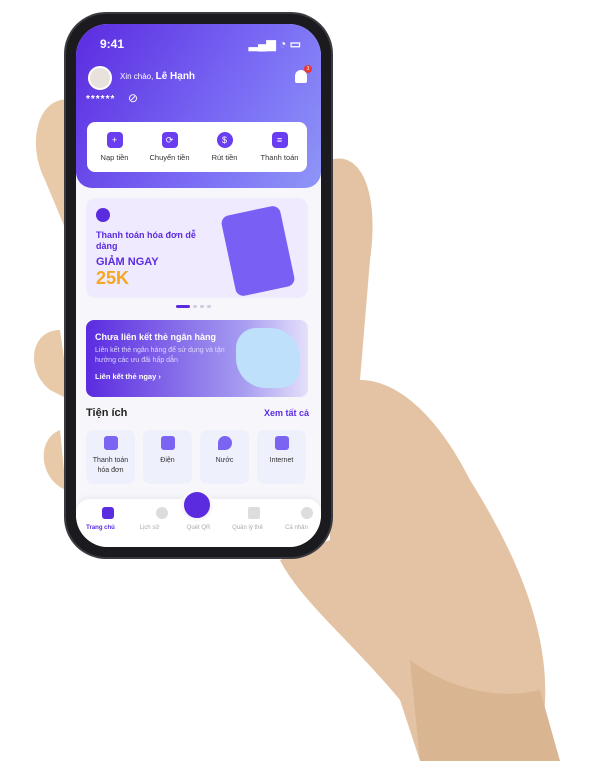  I want to click on eye-off-icon: ⊘, so click(133, 98).